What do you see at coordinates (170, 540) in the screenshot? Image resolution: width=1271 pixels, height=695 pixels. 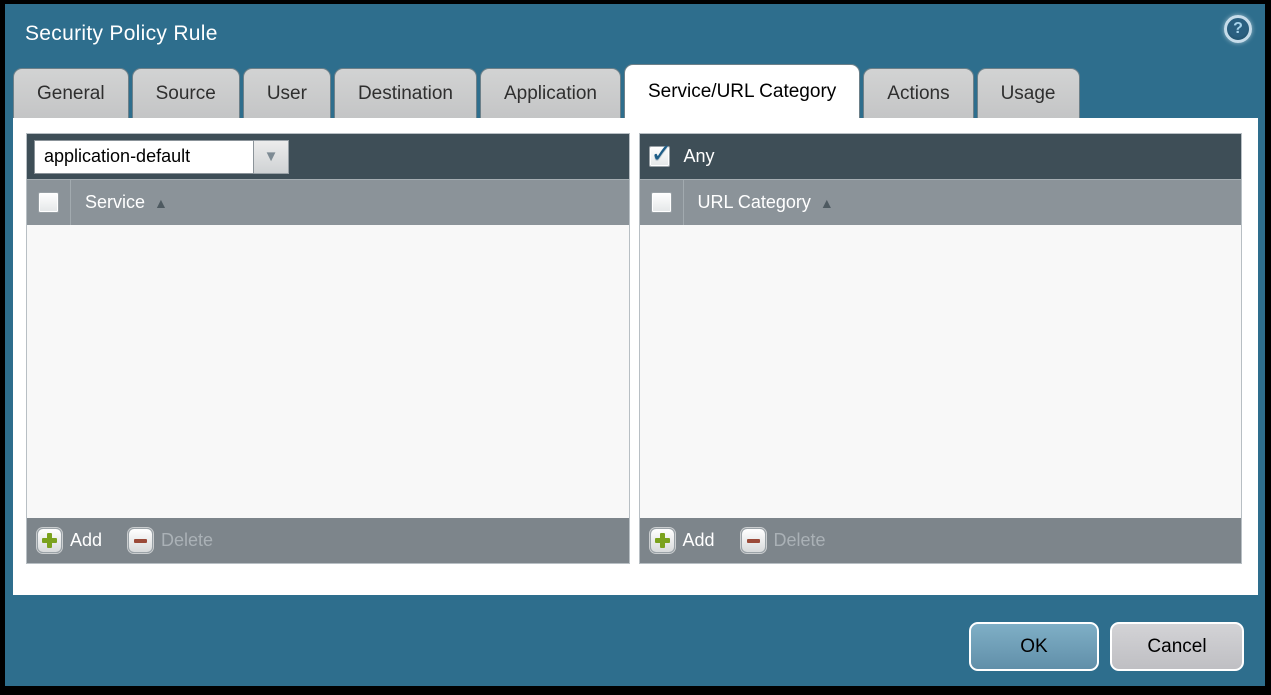 I see `service-delete-button: Delete` at bounding box center [170, 540].